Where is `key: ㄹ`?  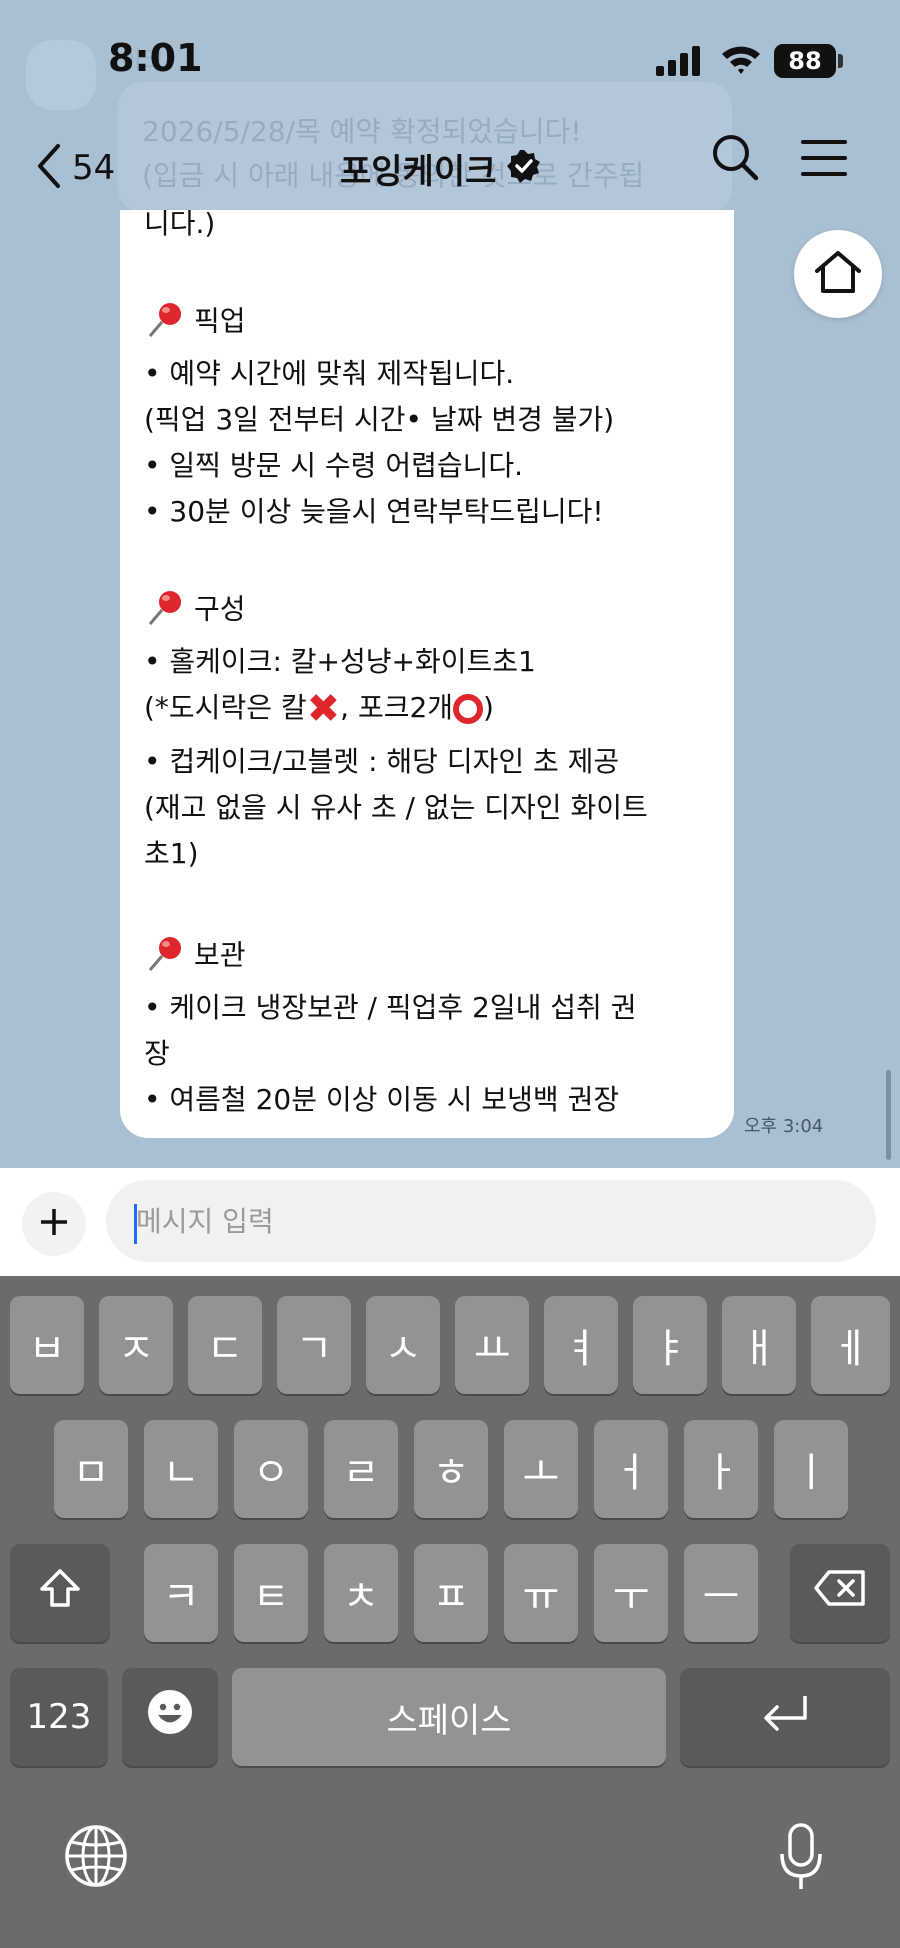
key: ㄹ is located at coordinates (361, 1469).